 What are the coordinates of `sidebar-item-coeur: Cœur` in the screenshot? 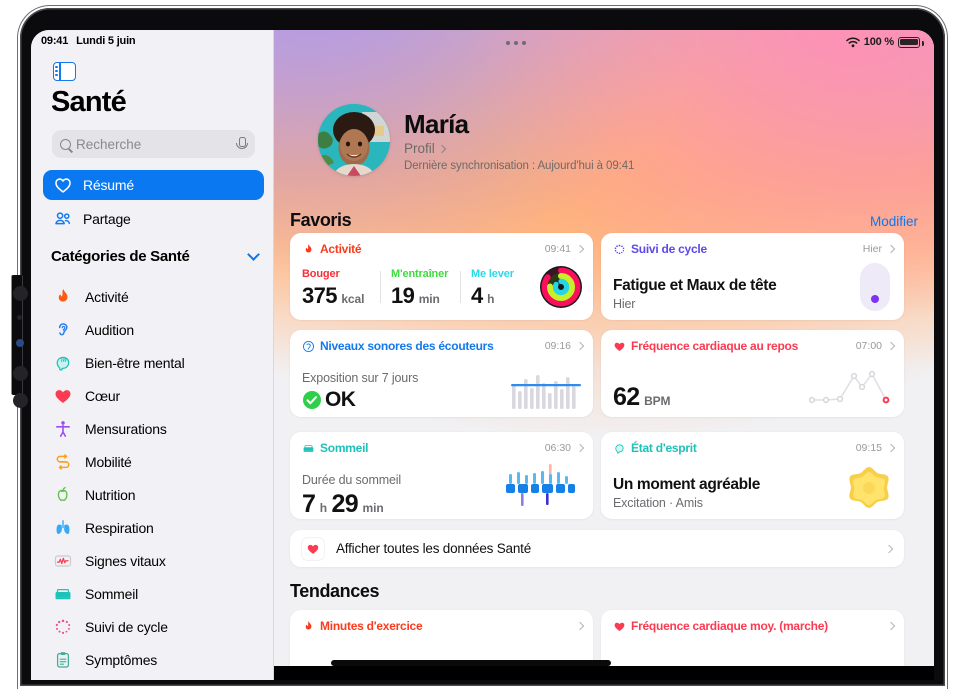 It's located at (160, 395).